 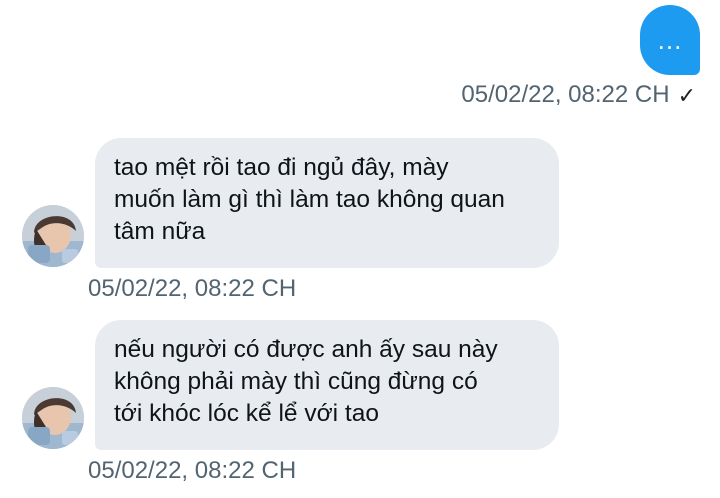 What do you see at coordinates (246, 413) in the screenshot?
I see `message-line: tới khóc lóc kể lể với tao` at bounding box center [246, 413].